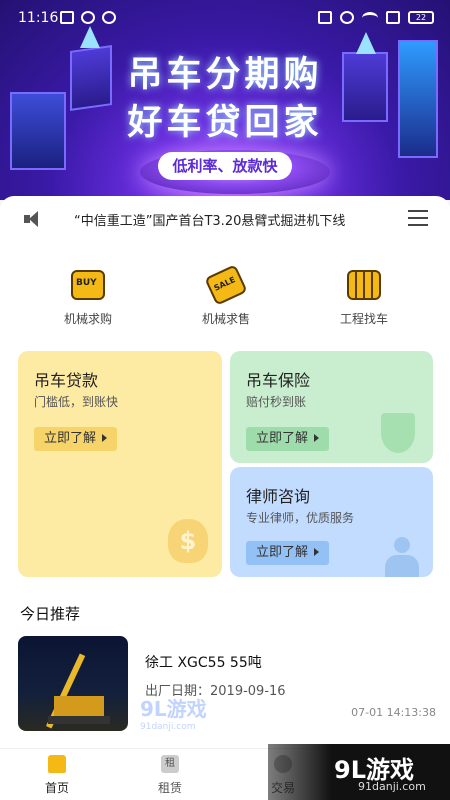 The image size is (450, 800). Describe the element at coordinates (87, 319) in the screenshot. I see `quick-action-label: 机械求购` at that location.